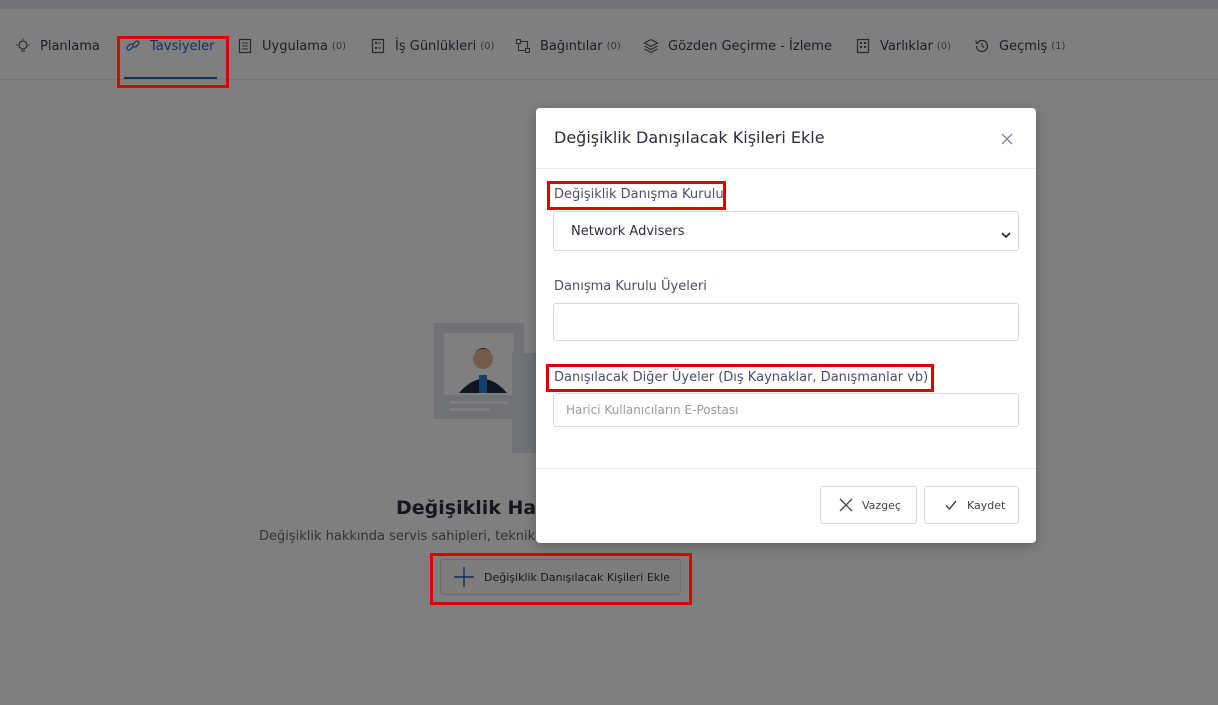  What do you see at coordinates (951, 505) in the screenshot?
I see `check-icon` at bounding box center [951, 505].